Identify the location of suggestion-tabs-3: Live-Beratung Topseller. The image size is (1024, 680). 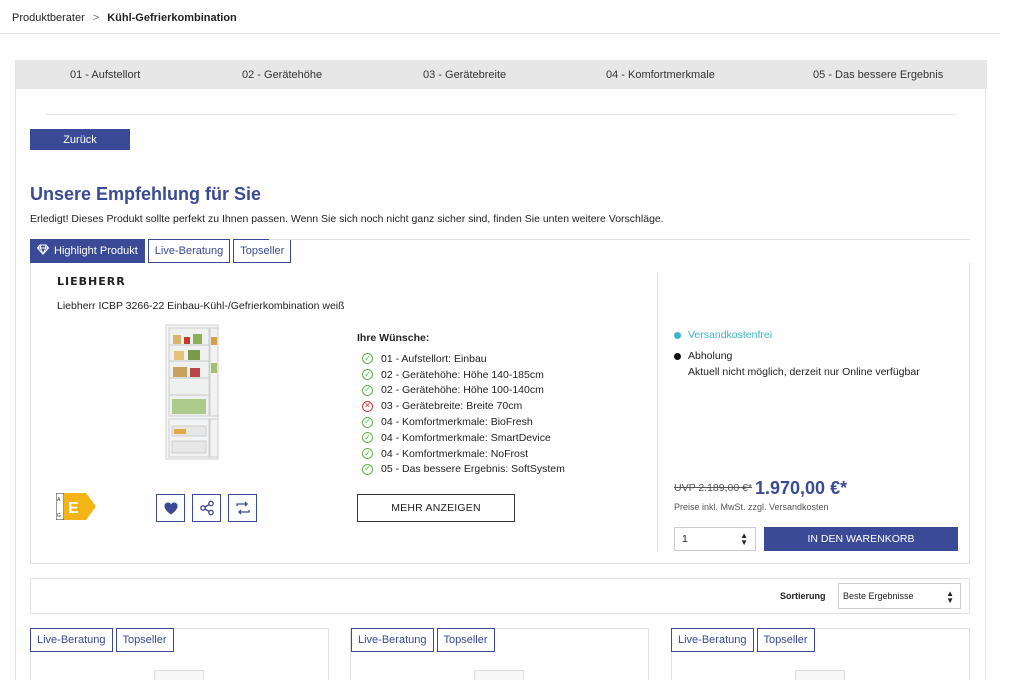
(743, 640).